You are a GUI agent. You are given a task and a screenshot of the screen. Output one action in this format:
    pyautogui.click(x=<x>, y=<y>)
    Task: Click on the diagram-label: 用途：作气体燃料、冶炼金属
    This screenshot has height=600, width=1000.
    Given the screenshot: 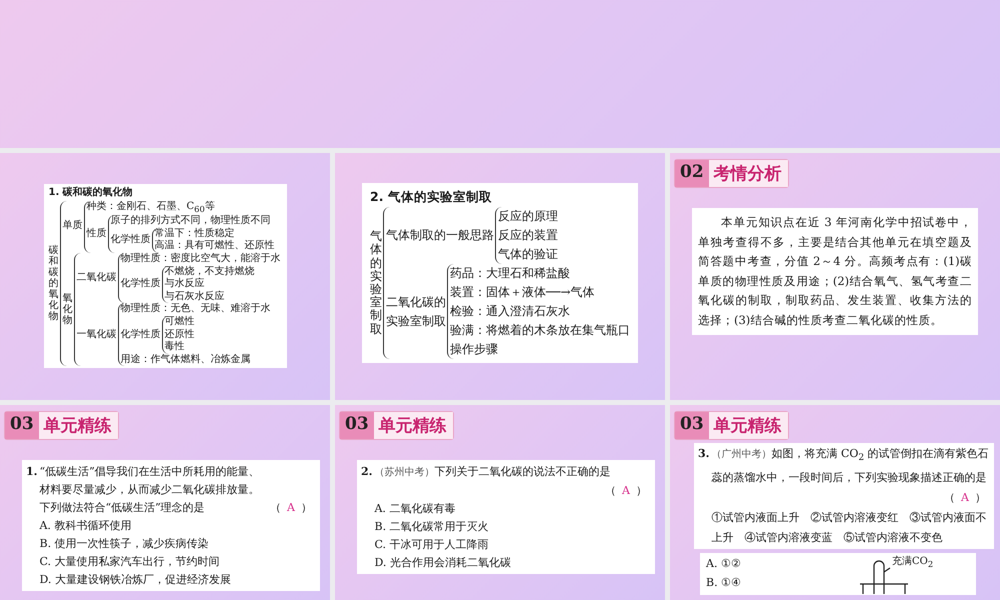 What is the action you would take?
    pyautogui.click(x=185, y=360)
    